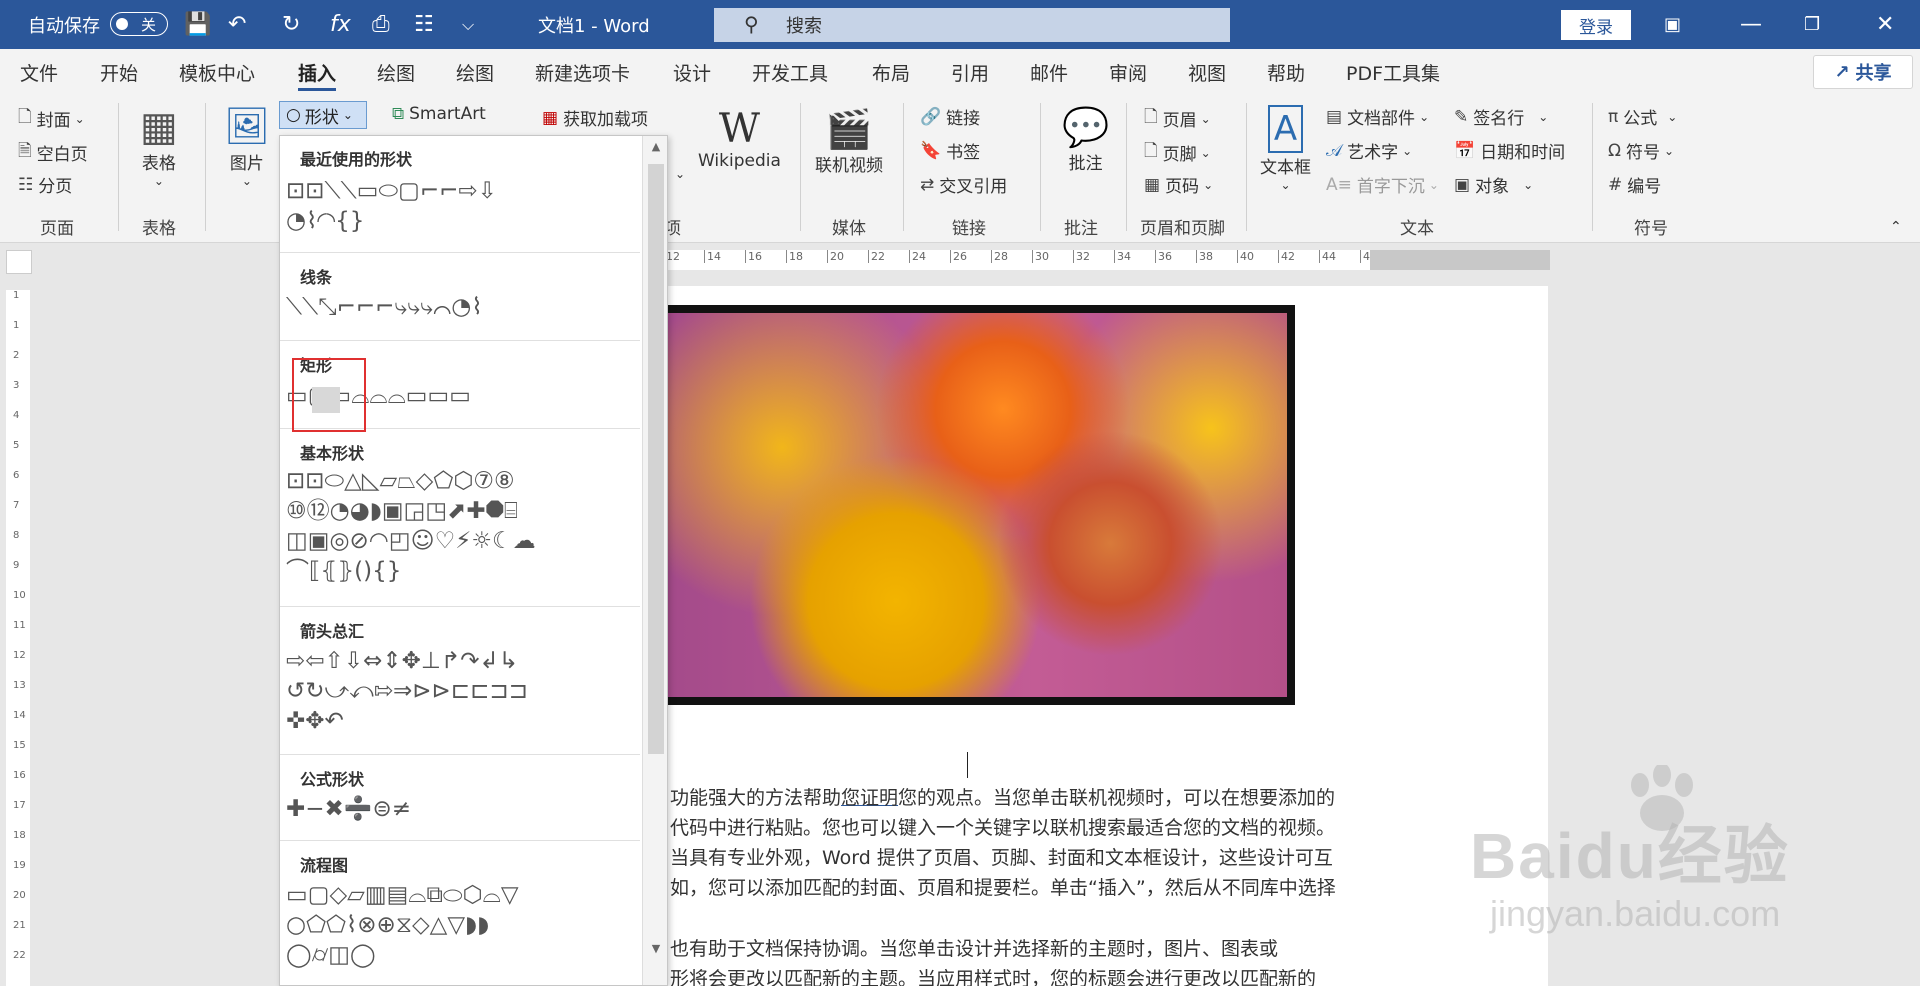 Image resolution: width=1920 pixels, height=986 pixels. What do you see at coordinates (847, 256) in the screenshot?
I see `ruler-tick: 20` at bounding box center [847, 256].